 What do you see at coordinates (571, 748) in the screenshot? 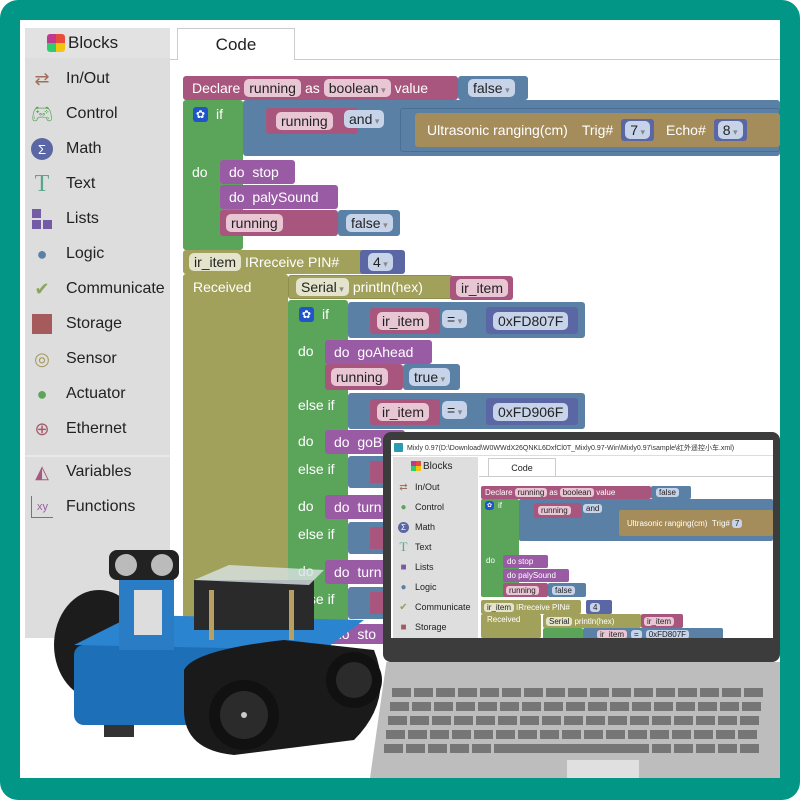
I see `spacebar-key` at bounding box center [571, 748].